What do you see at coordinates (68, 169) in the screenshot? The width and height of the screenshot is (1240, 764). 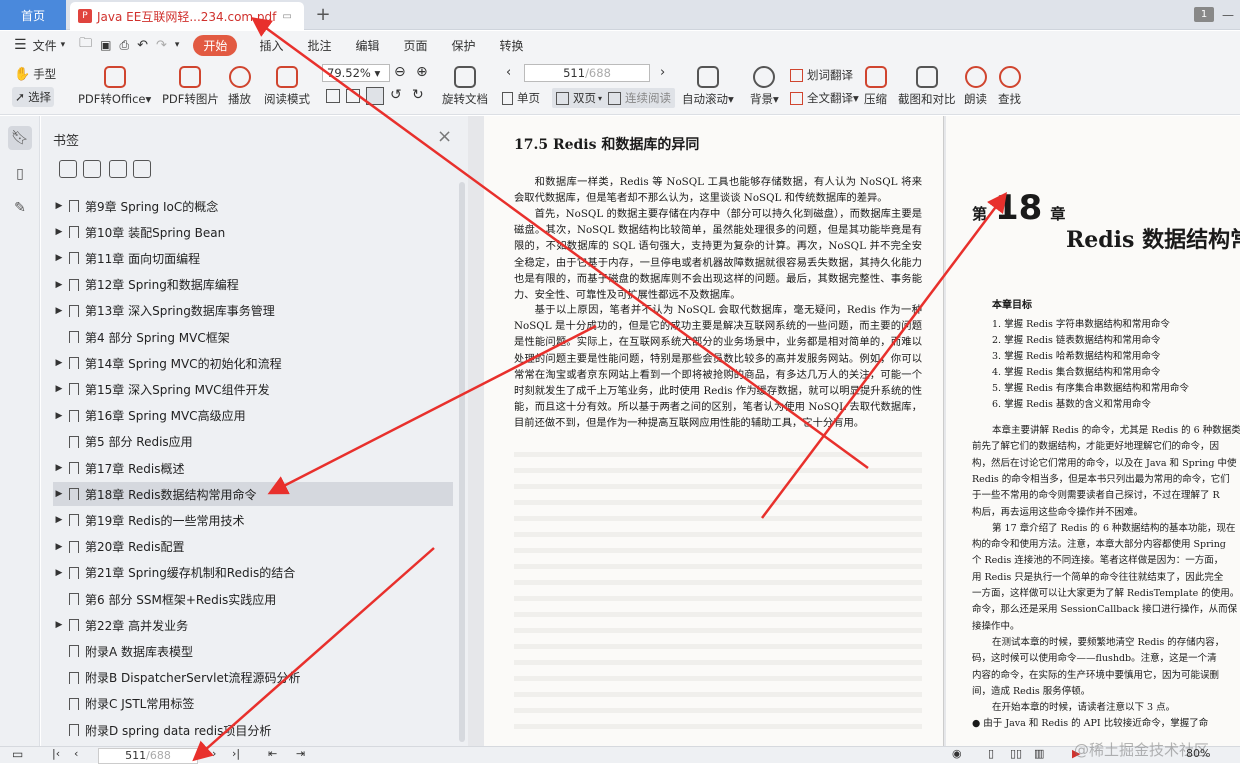 I see `add-bookmark-icon` at bounding box center [68, 169].